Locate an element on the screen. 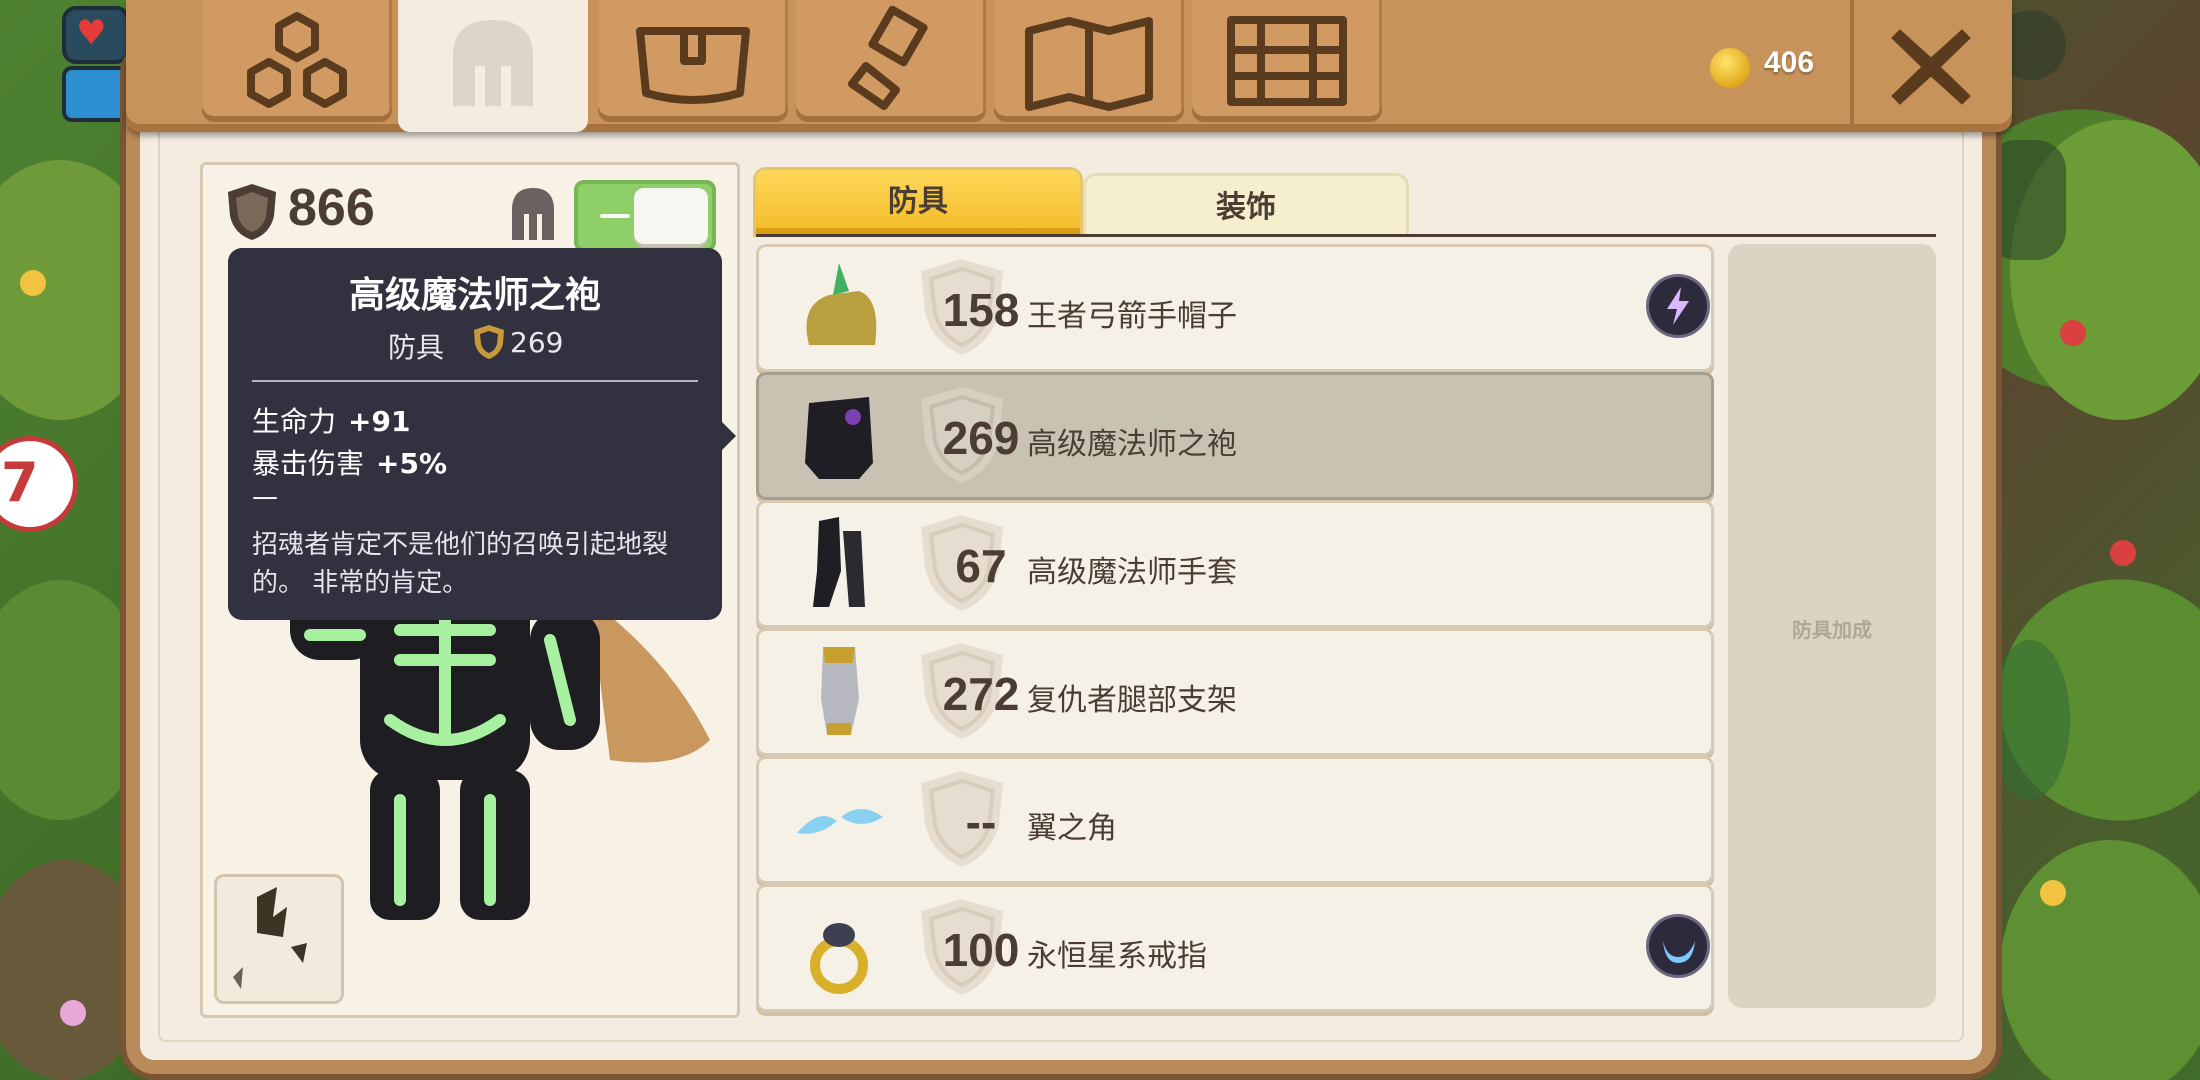 The image size is (2200, 1080). tab-decoration-category: 装饰 is located at coordinates (1246, 205).